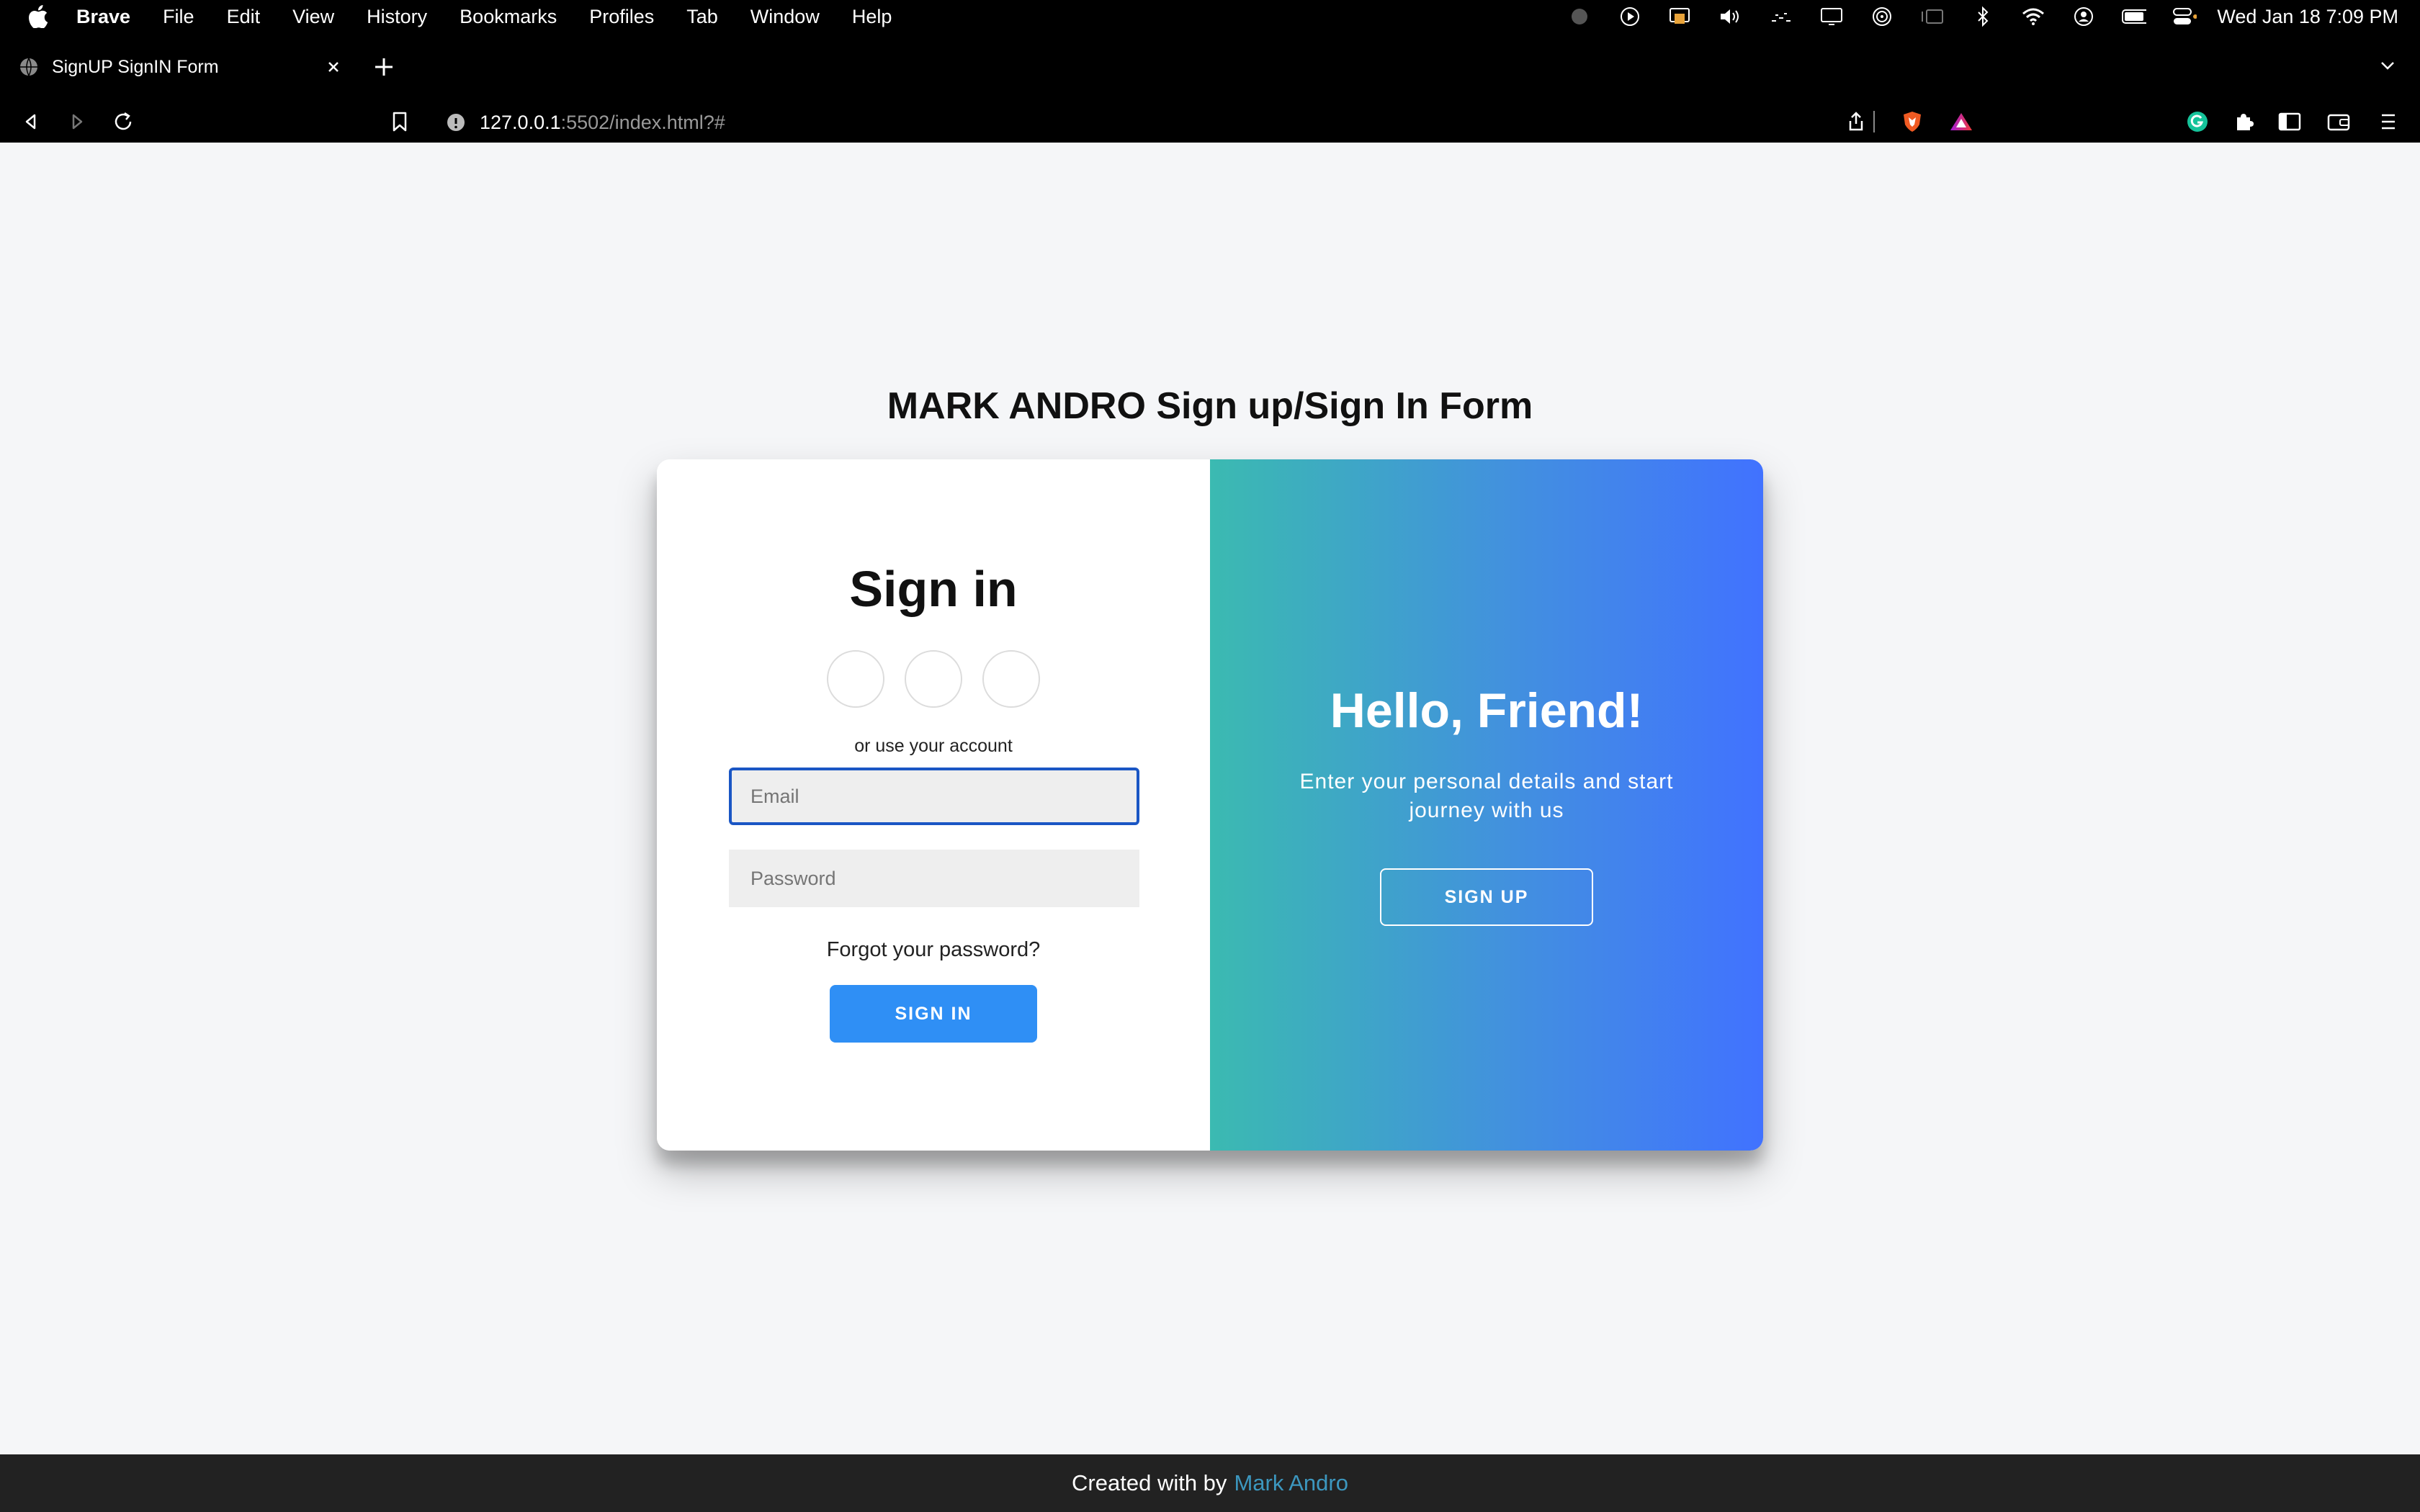  What do you see at coordinates (2387, 121) in the screenshot?
I see `menu-hamburger-icon` at bounding box center [2387, 121].